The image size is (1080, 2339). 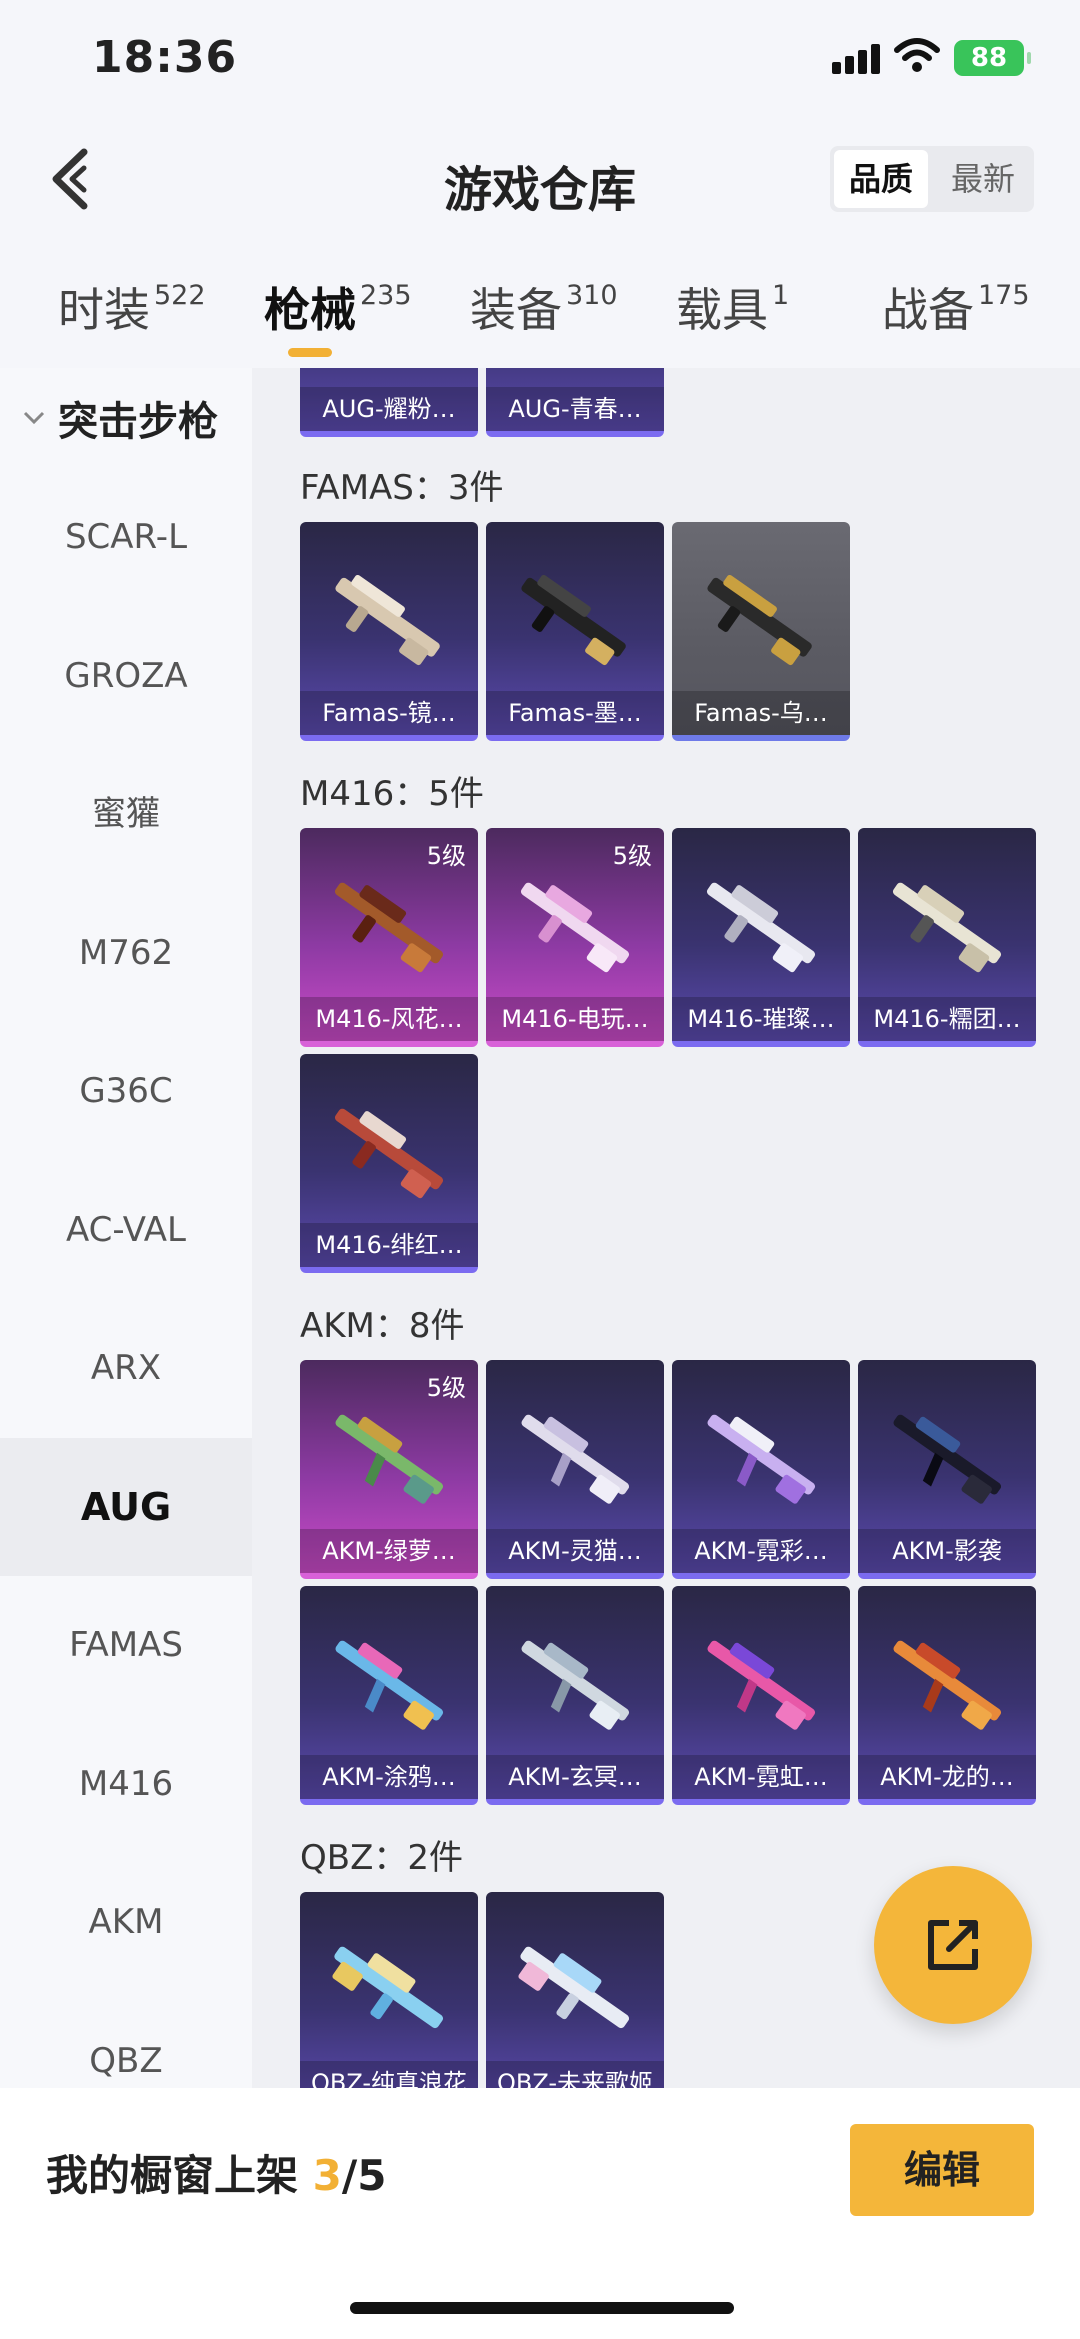 I want to click on tab-equipment: 装备 310, so click(x=544, y=307).